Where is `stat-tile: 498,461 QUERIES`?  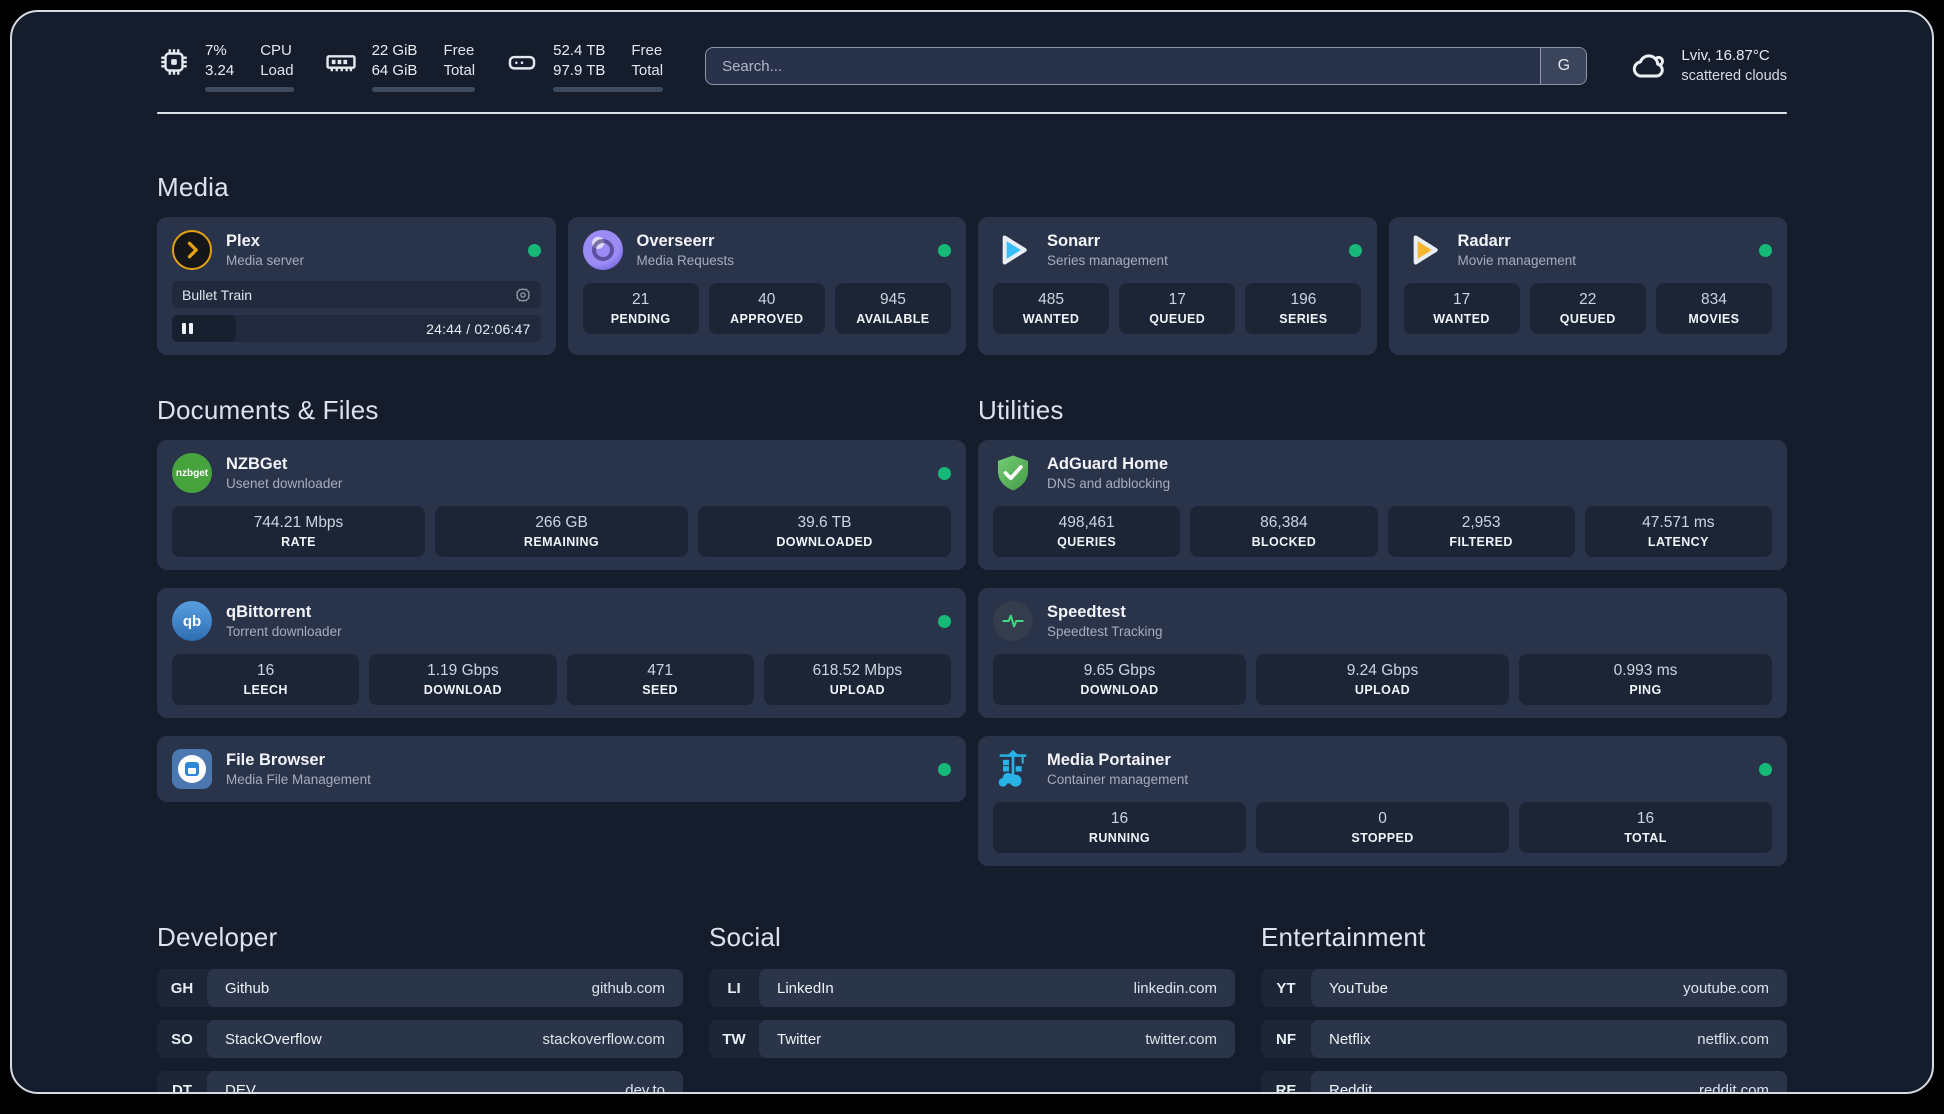
stat-tile: 498,461 QUERIES is located at coordinates (1087, 531).